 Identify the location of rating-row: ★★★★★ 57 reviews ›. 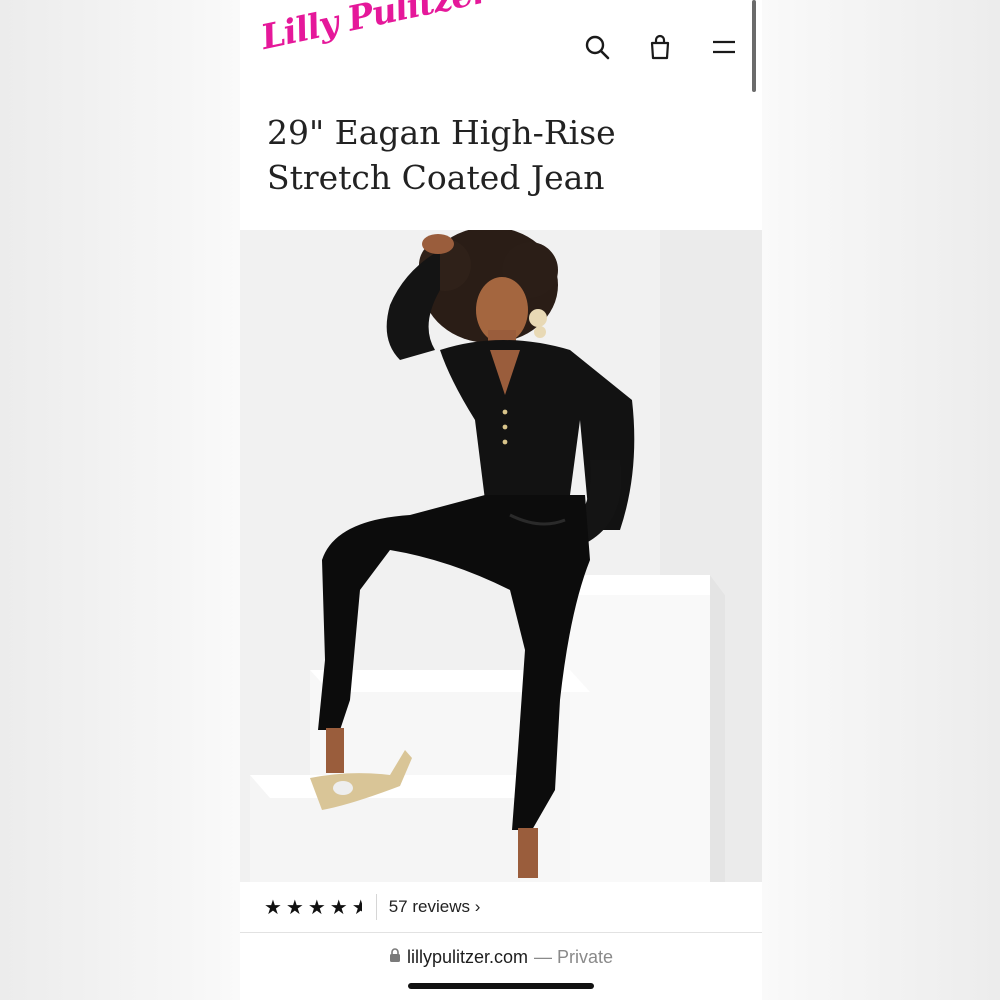
(501, 907).